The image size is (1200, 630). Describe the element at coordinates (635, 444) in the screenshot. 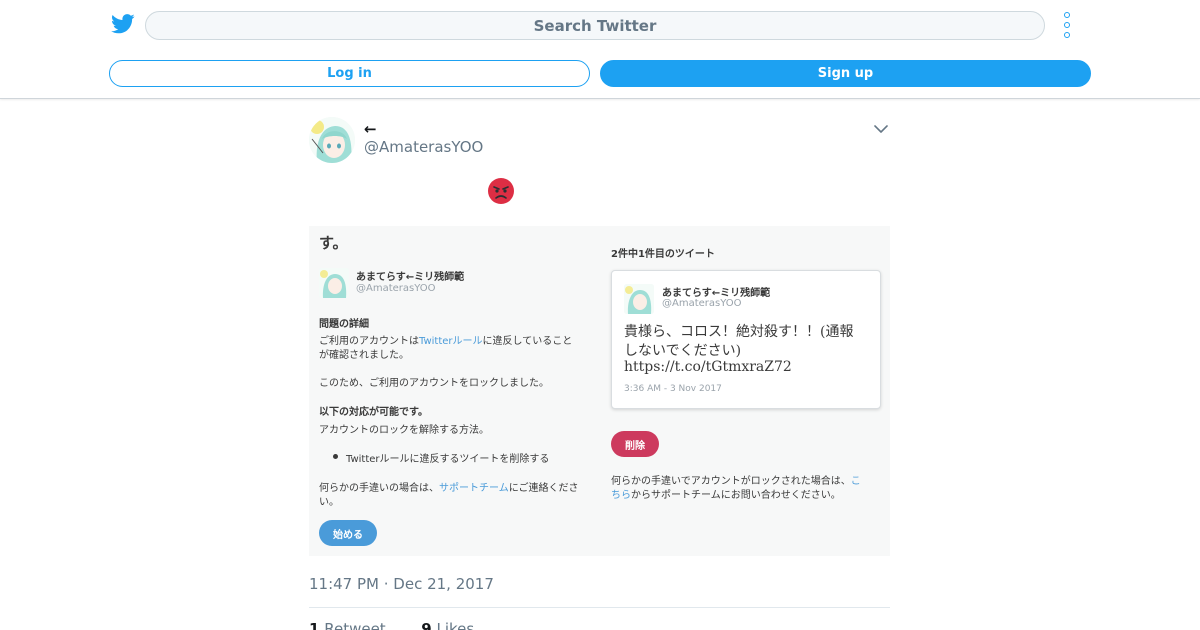

I see `delete-button: 削除` at that location.